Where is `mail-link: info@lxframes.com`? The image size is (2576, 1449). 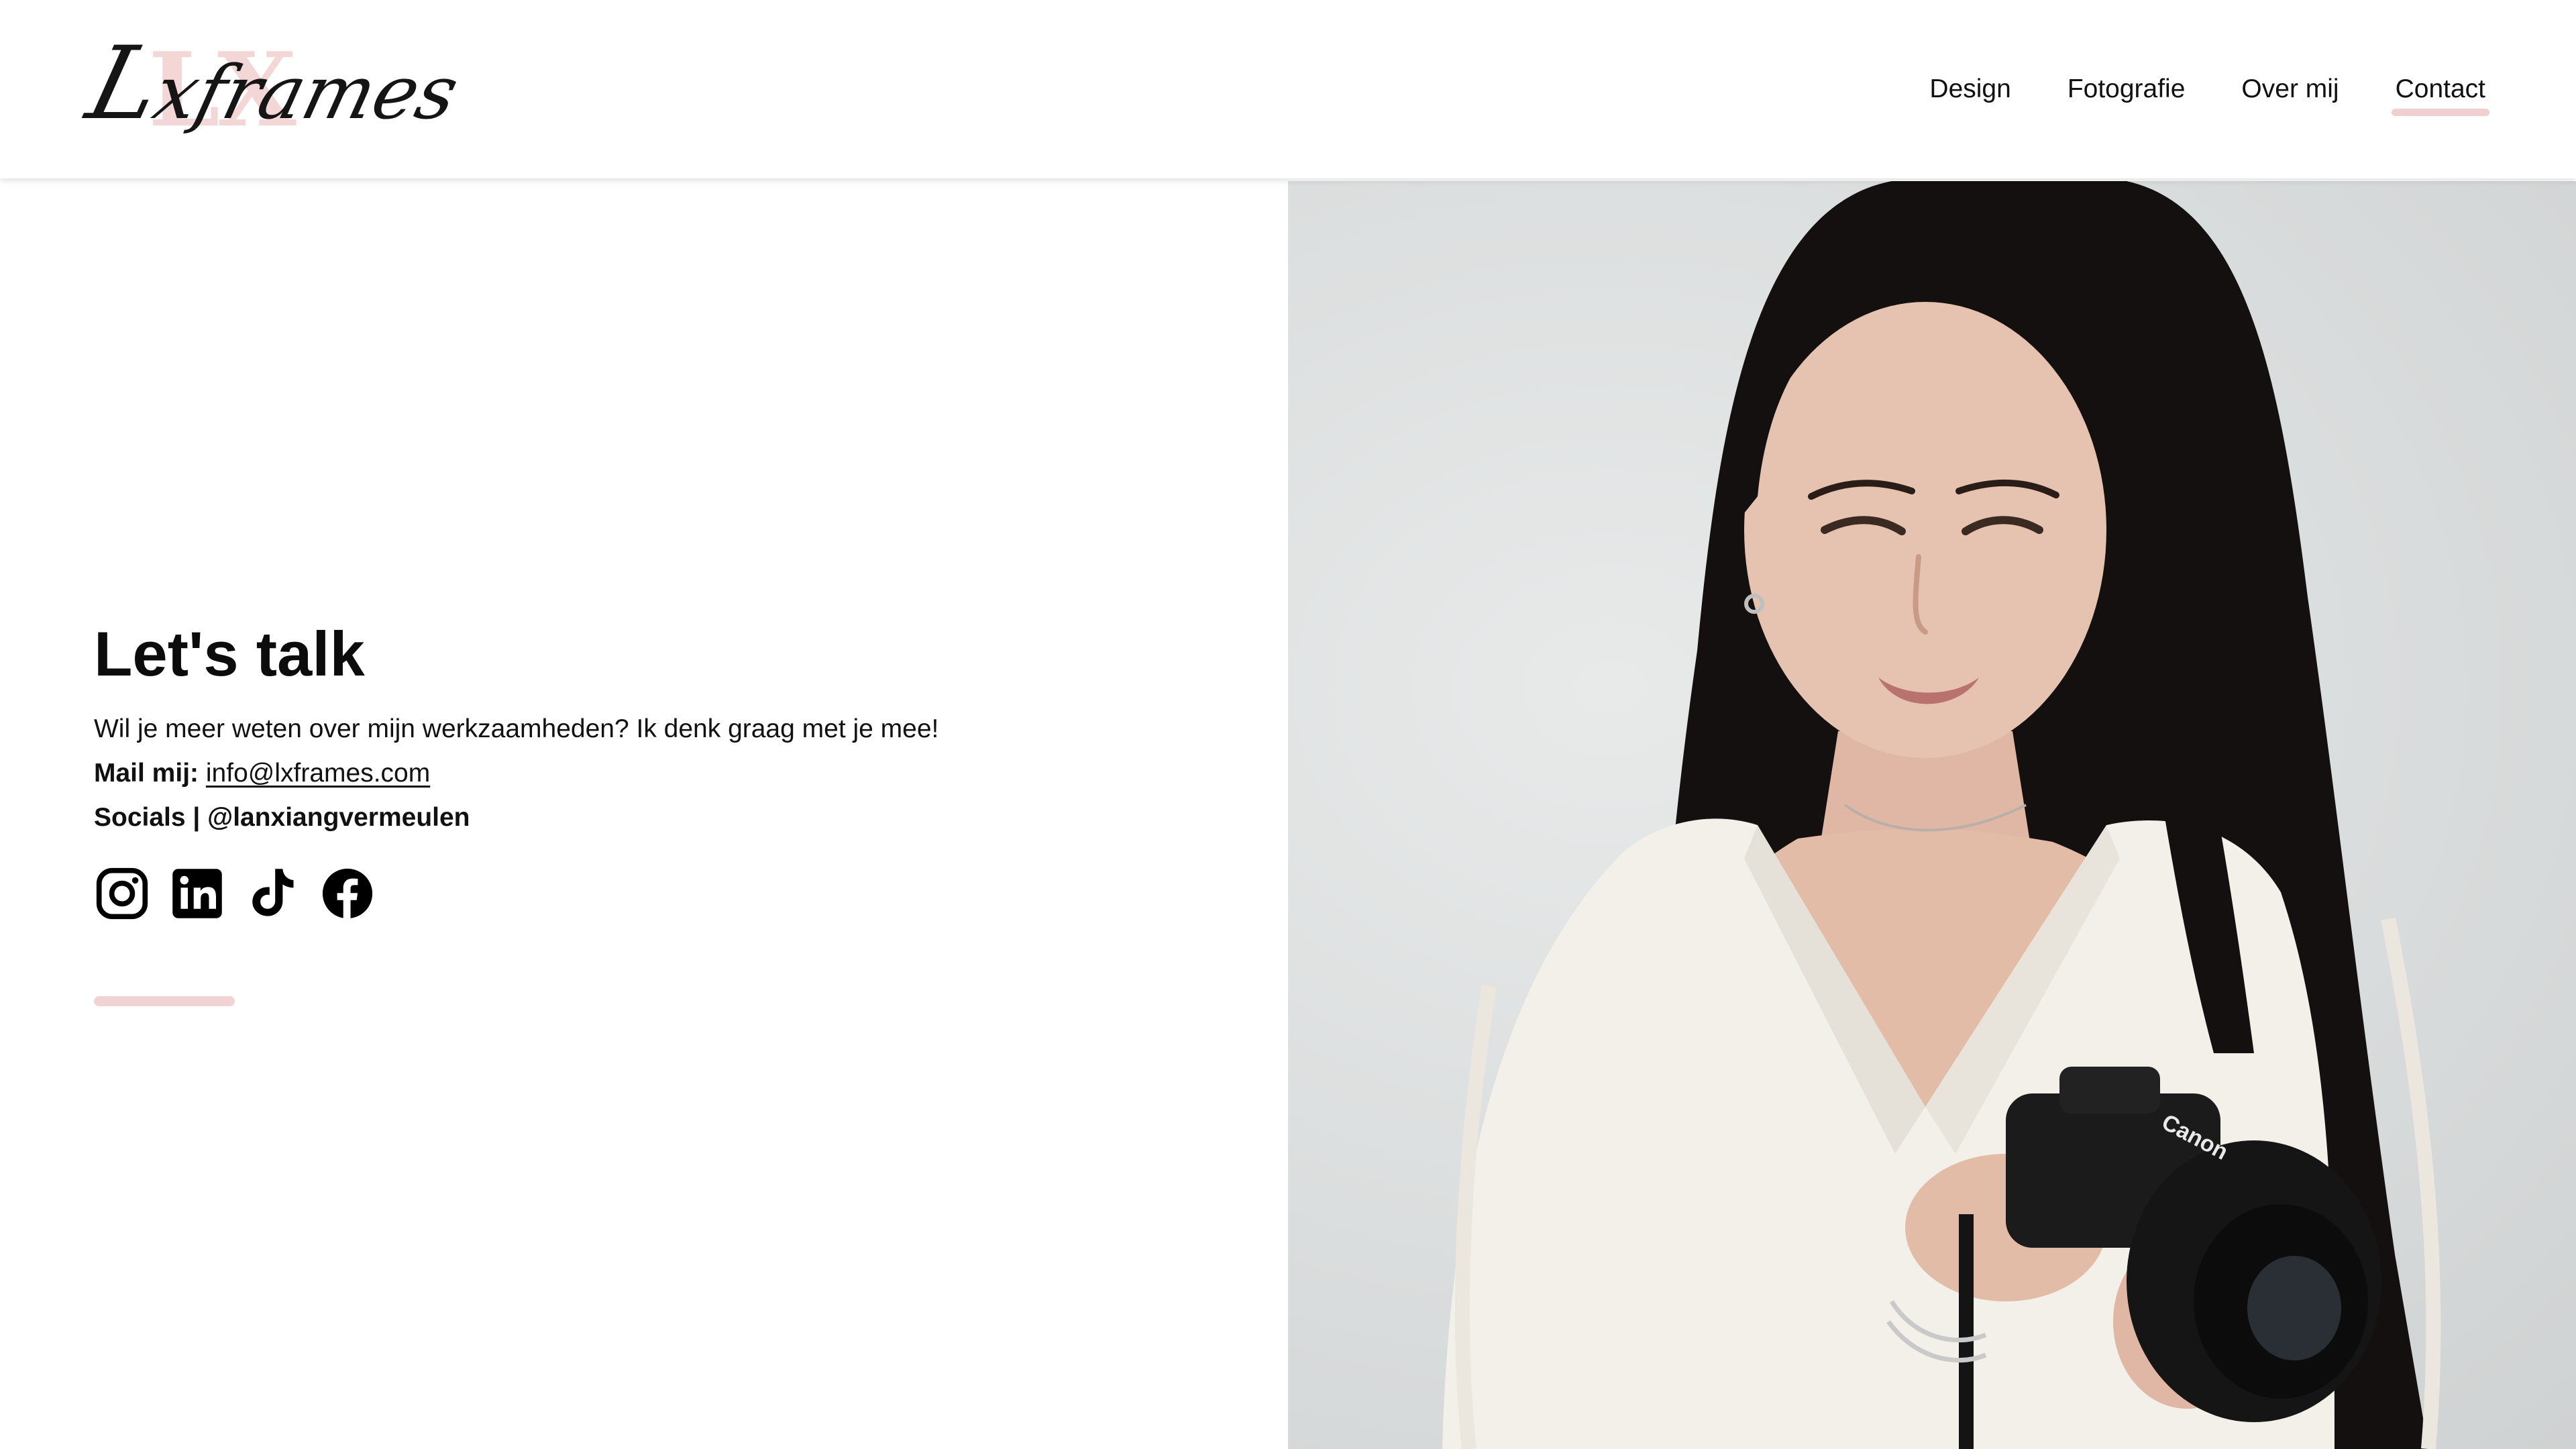
mail-link: info@lxframes.com is located at coordinates (318, 773).